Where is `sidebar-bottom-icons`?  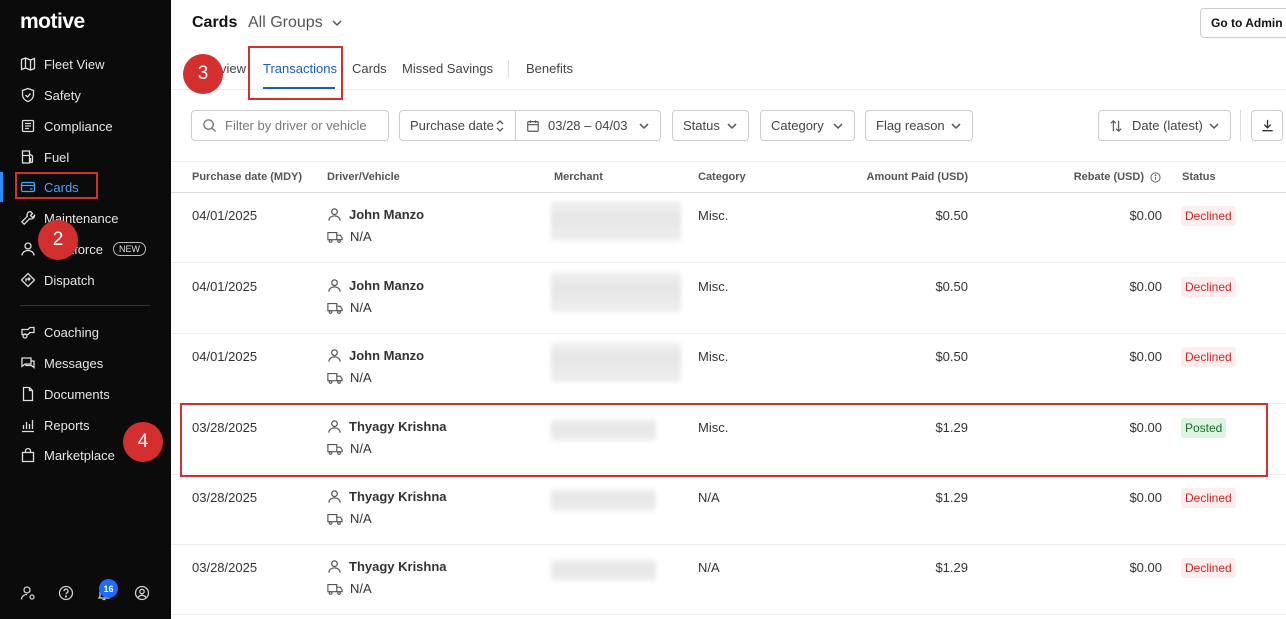
sidebar-bottom-icons is located at coordinates (85, 593).